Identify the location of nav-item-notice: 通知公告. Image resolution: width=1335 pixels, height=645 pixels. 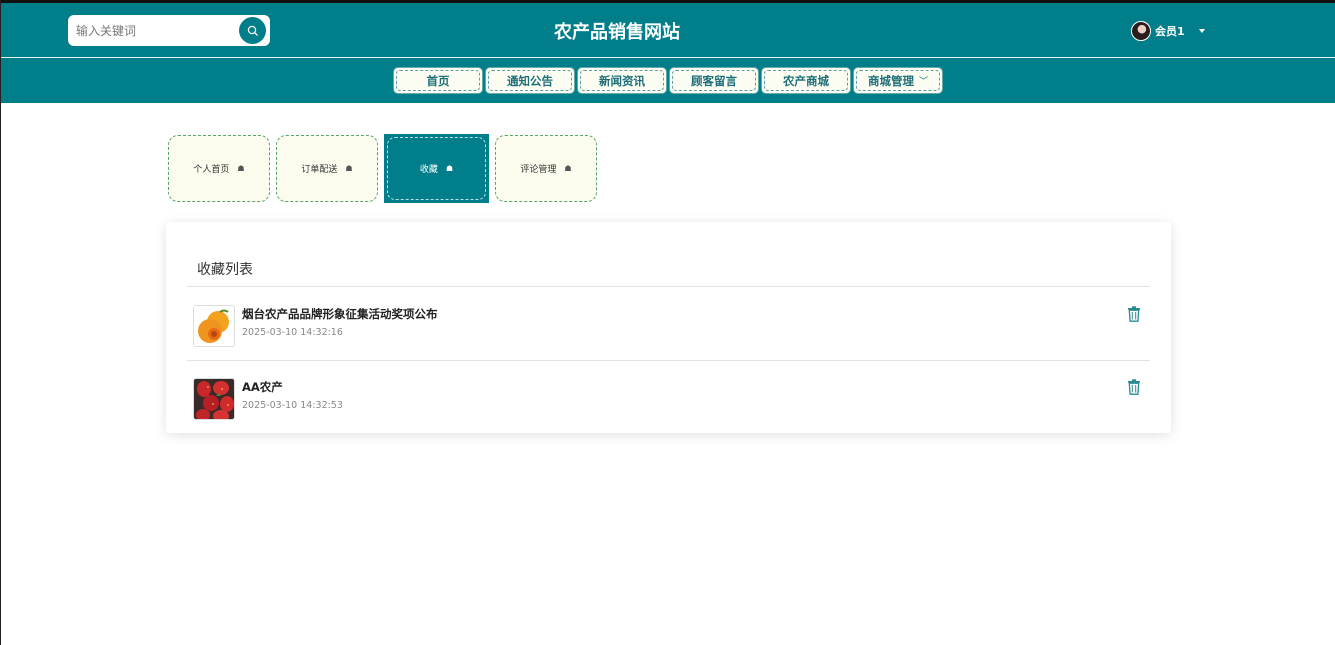
(530, 80).